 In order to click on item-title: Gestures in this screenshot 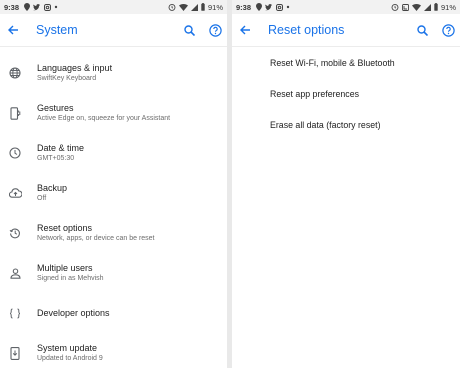, I will do `click(55, 107)`.